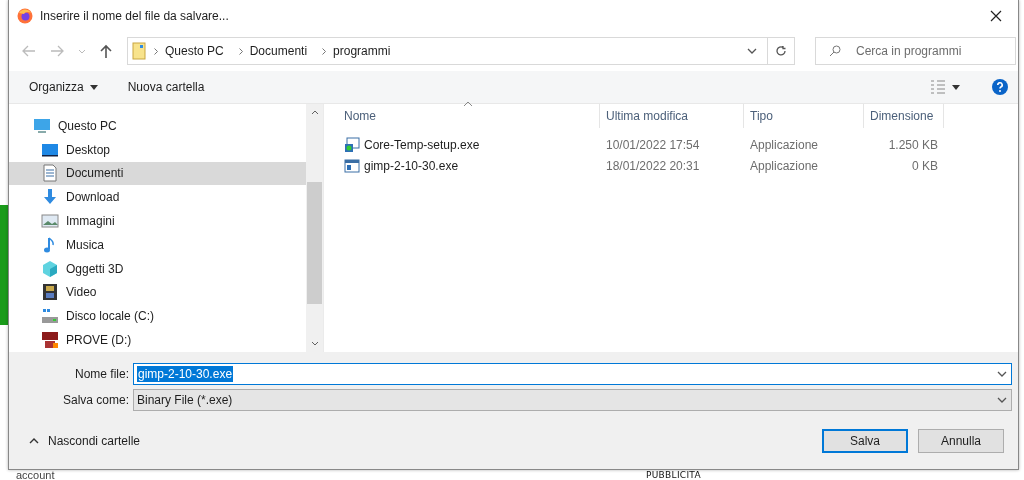 Image resolution: width=1024 pixels, height=480 pixels. I want to click on breadcrumb: Questo PC, so click(194, 51).